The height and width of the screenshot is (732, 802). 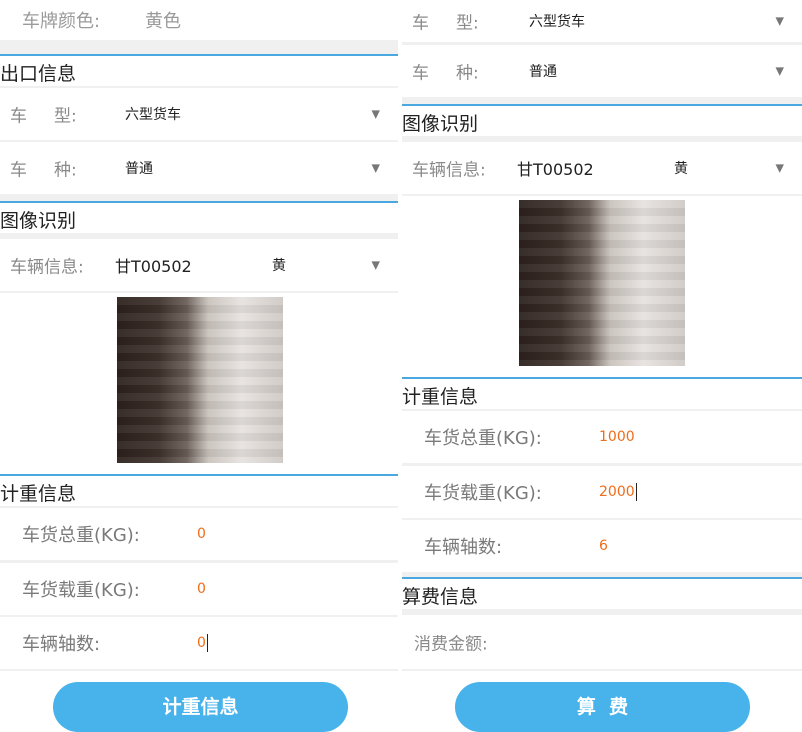 I want to click on plate-color-row: 车牌颜色: 黄色, so click(x=199, y=20).